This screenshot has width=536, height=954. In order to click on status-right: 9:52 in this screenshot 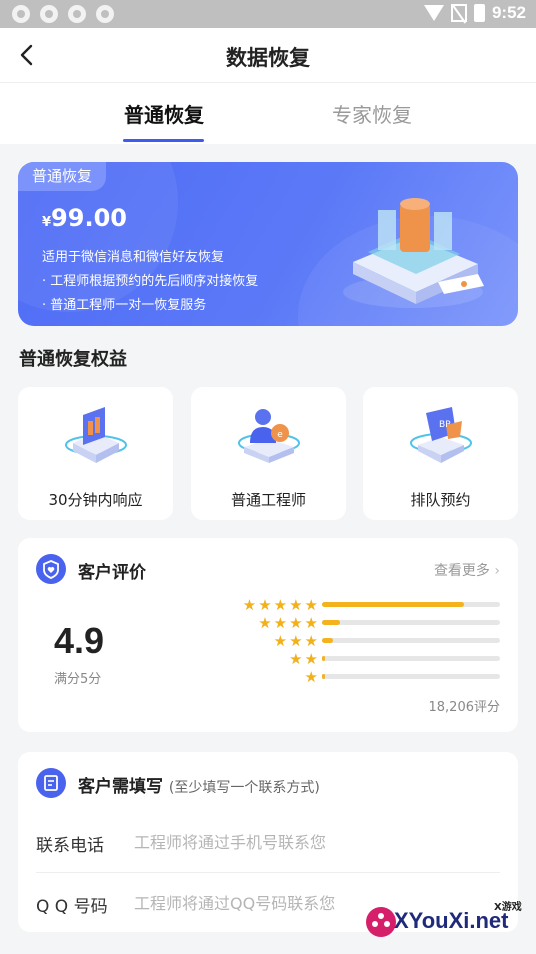, I will do `click(474, 13)`.